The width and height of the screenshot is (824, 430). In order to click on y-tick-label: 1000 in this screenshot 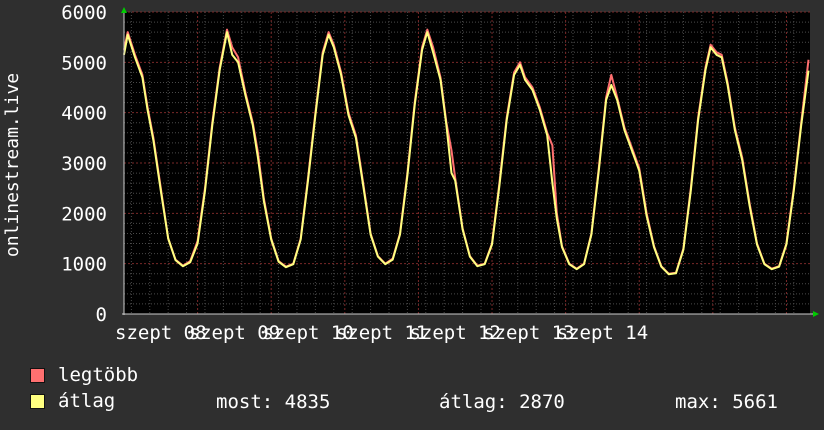, I will do `click(84, 265)`.